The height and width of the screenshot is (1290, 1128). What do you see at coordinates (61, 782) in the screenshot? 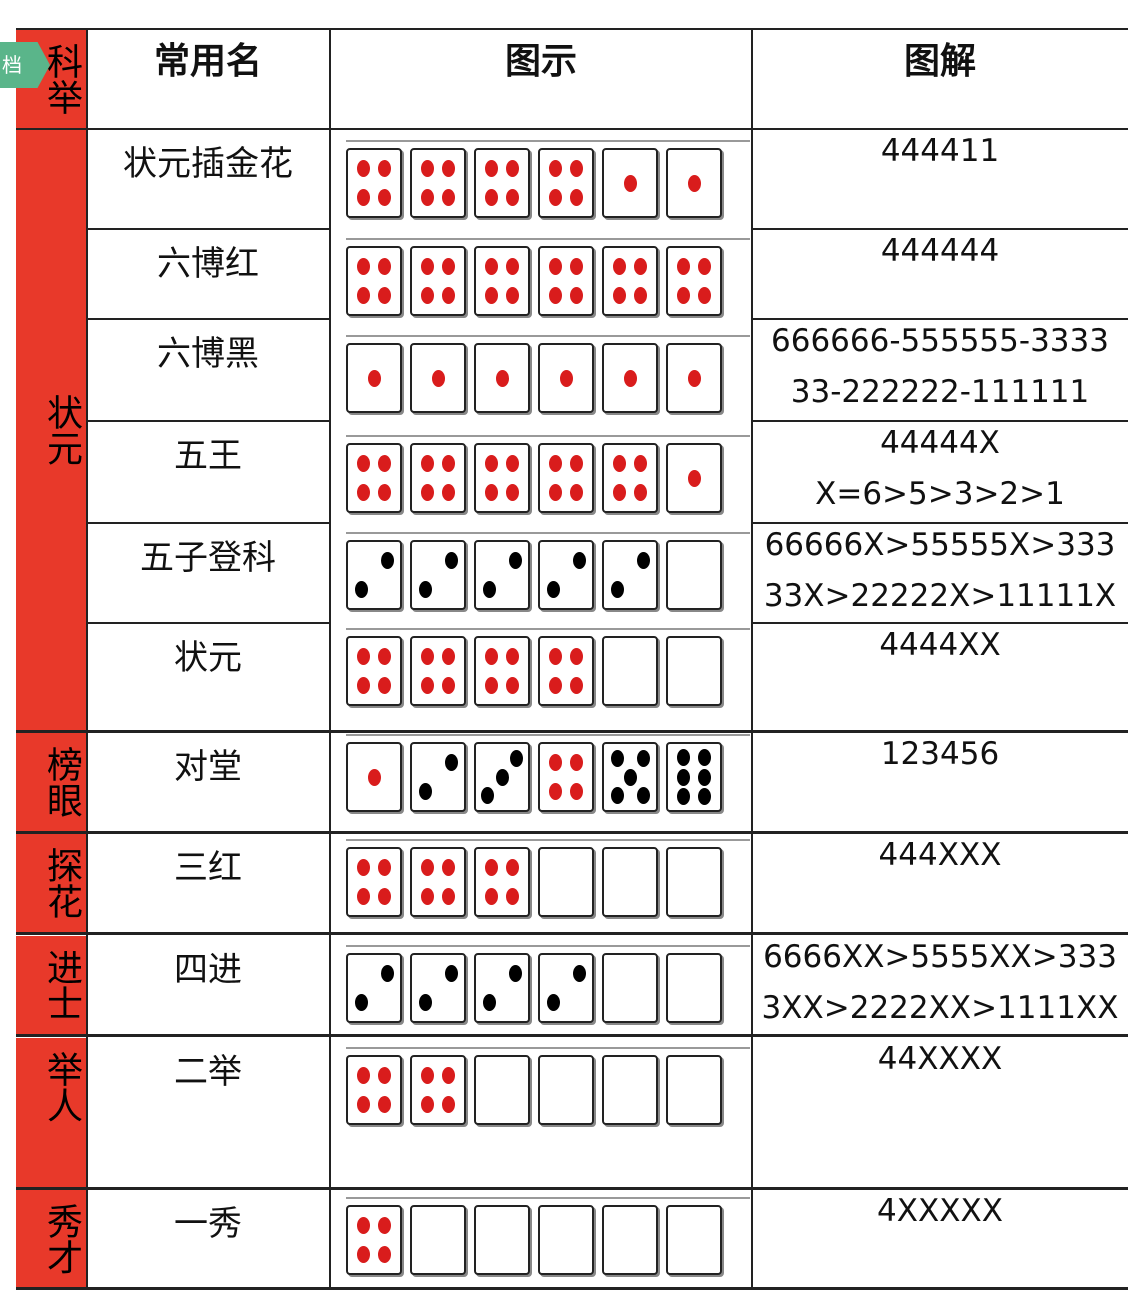
I see `category-label-bangyan: 榜眼` at bounding box center [61, 782].